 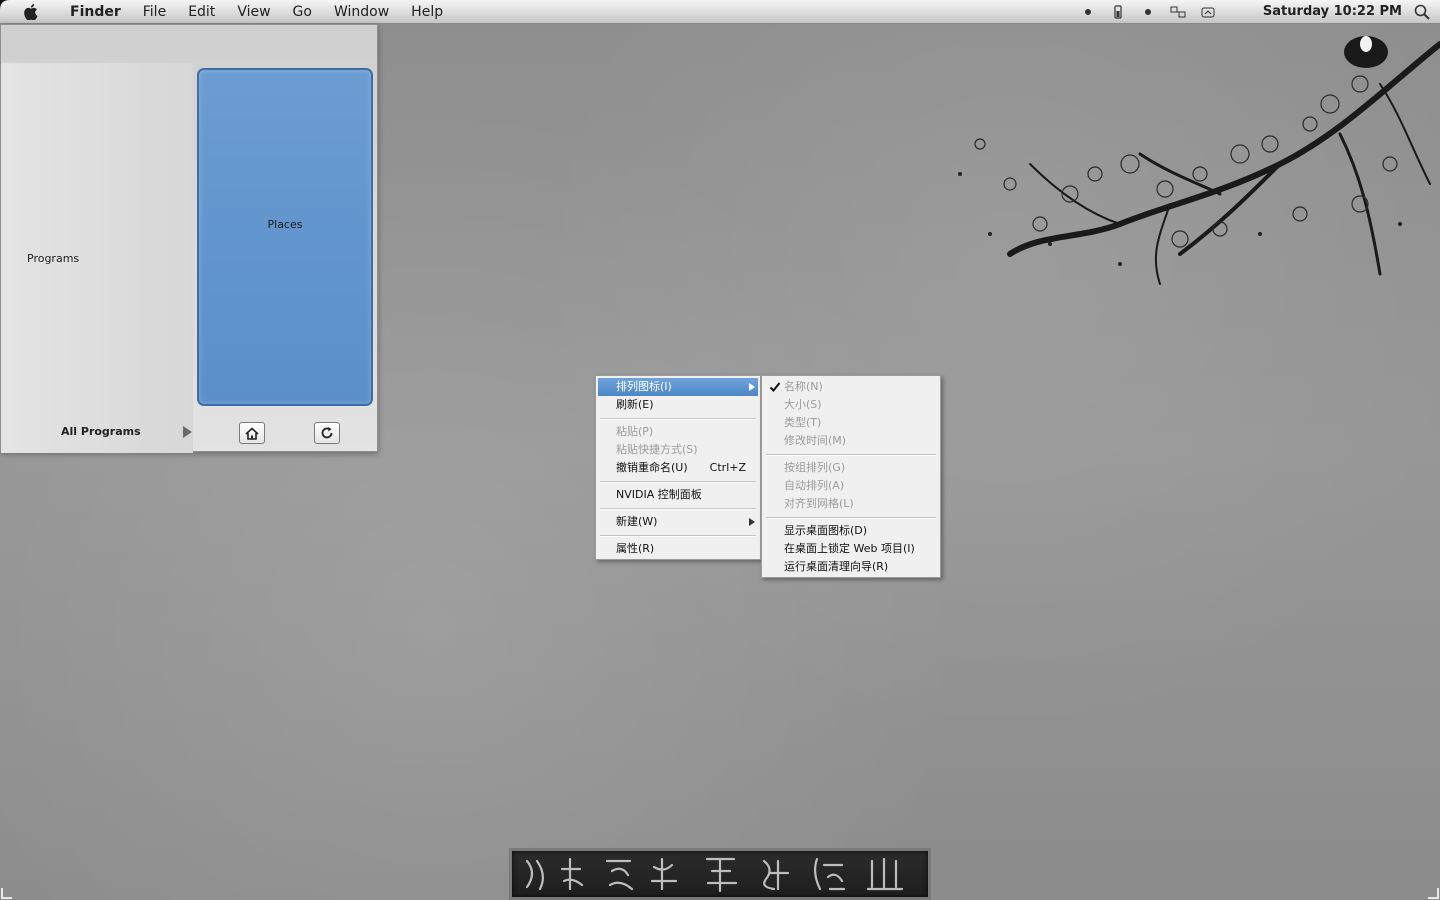 I want to click on all-programs-button: All Programs, so click(x=126, y=431).